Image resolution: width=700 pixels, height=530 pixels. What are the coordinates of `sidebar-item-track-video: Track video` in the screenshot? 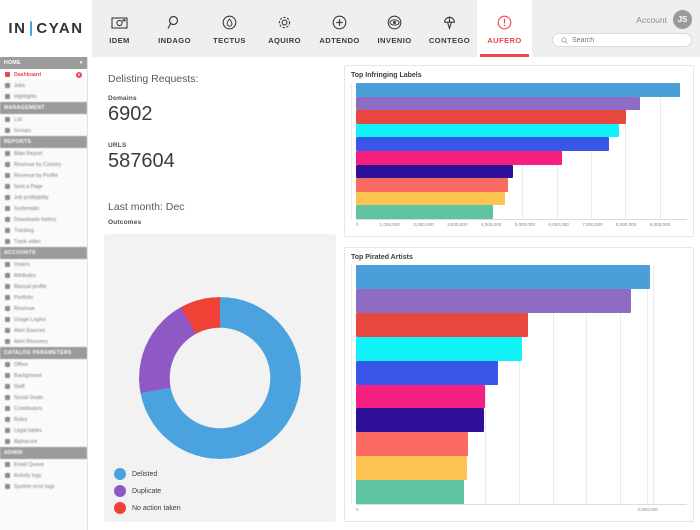 It's located at (43, 241).